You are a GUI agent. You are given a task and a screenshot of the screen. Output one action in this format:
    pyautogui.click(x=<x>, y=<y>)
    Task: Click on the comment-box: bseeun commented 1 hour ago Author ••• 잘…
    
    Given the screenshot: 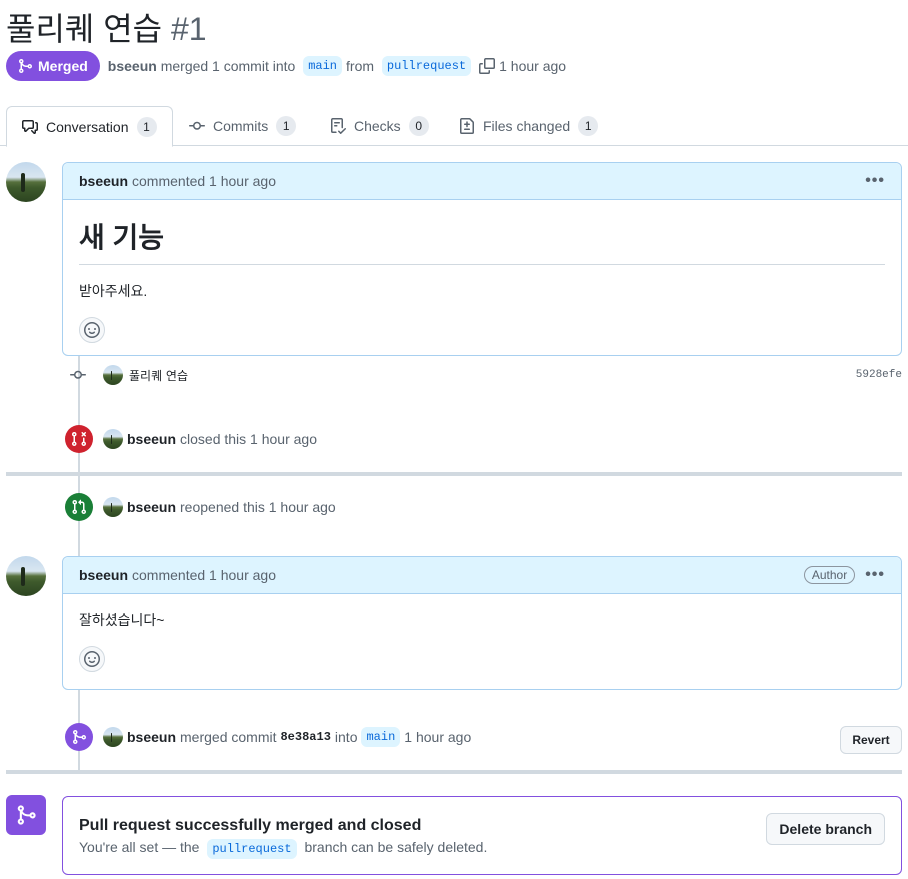 What is the action you would take?
    pyautogui.click(x=482, y=623)
    